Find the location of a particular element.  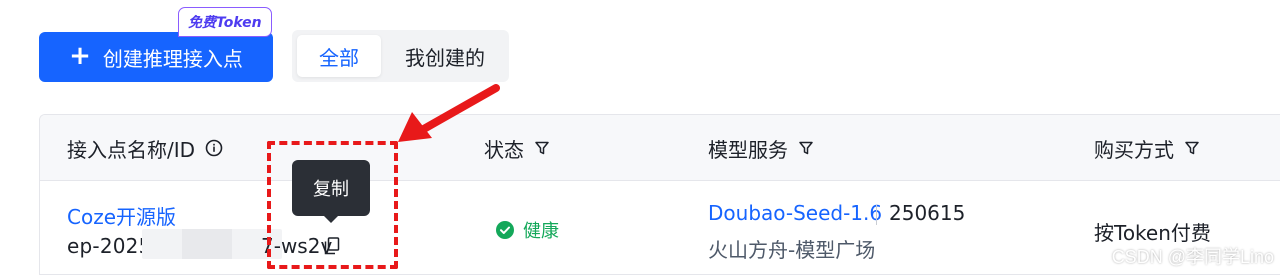

free-token-badge: 免费Token is located at coordinates (225, 22).